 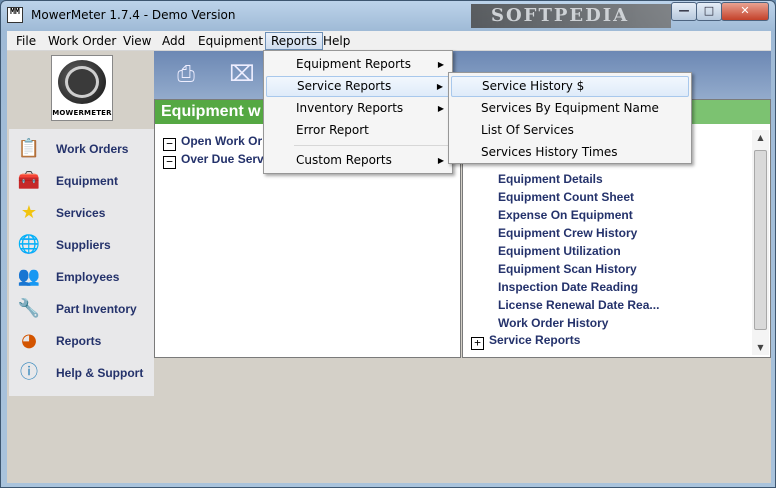 I want to click on report-link: Expense On Equipment, so click(x=565, y=215).